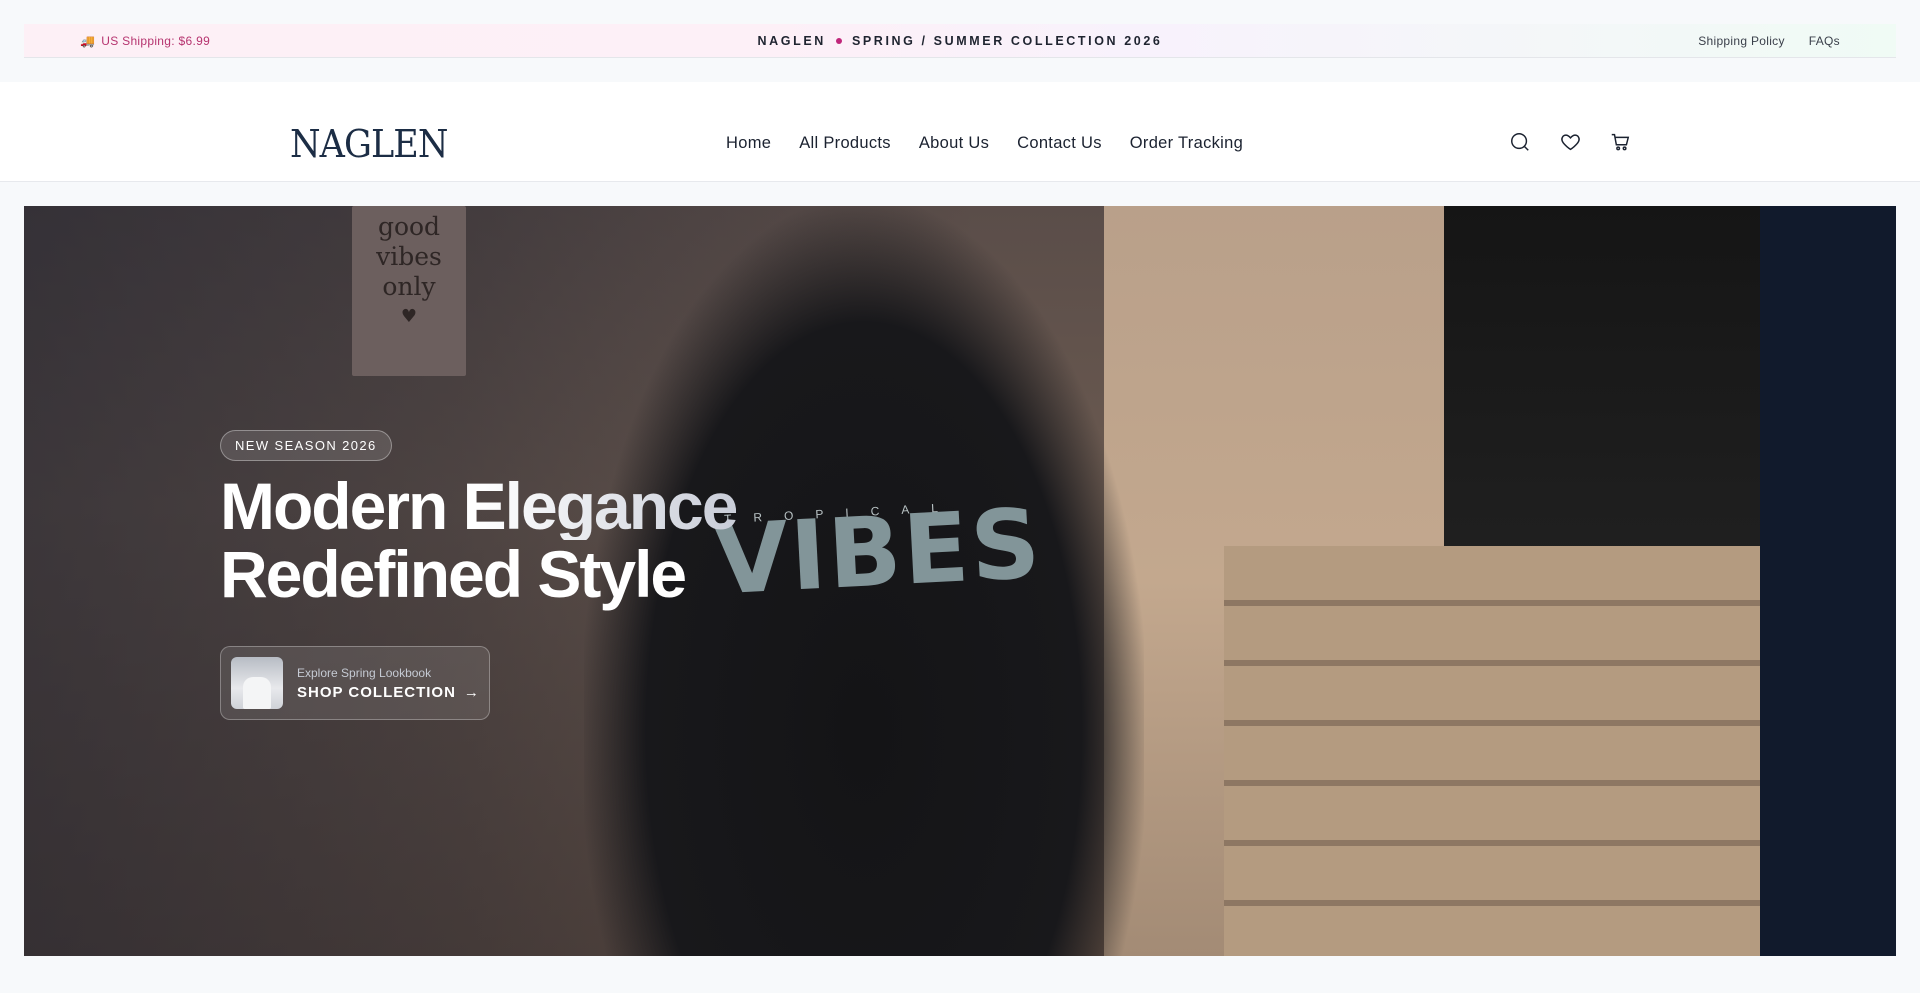 This screenshot has width=1920, height=993. What do you see at coordinates (364, 672) in the screenshot?
I see `cta-subtitle: Explore Spring Lookbook` at bounding box center [364, 672].